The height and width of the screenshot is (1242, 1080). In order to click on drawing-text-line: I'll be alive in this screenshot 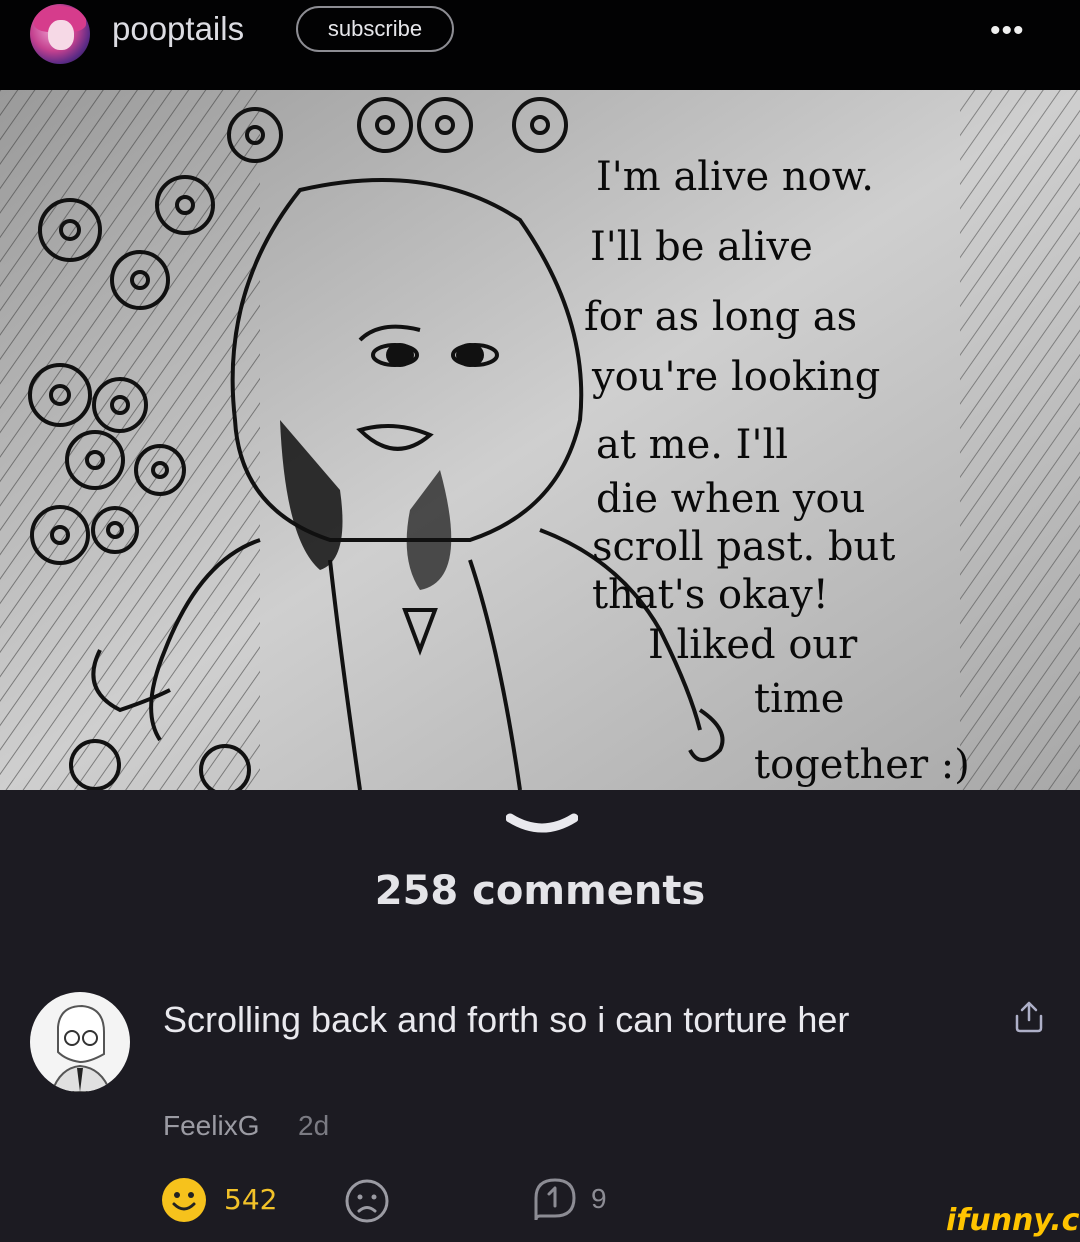, I will do `click(701, 247)`.